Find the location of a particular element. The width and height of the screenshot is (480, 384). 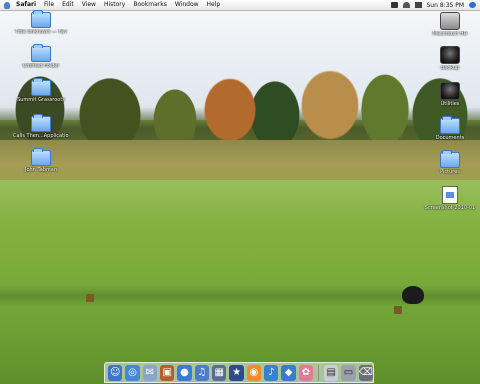

desktop-icon-label: John Tabman is located at coordinates (41, 170).